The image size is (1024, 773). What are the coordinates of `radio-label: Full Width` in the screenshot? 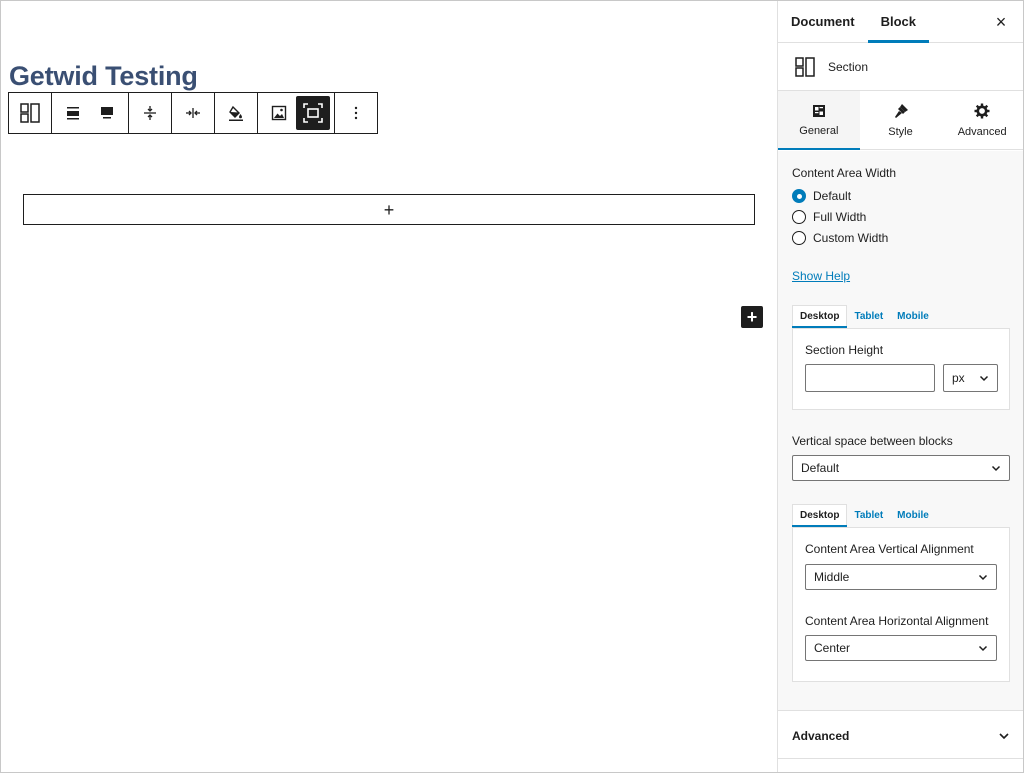 It's located at (840, 217).